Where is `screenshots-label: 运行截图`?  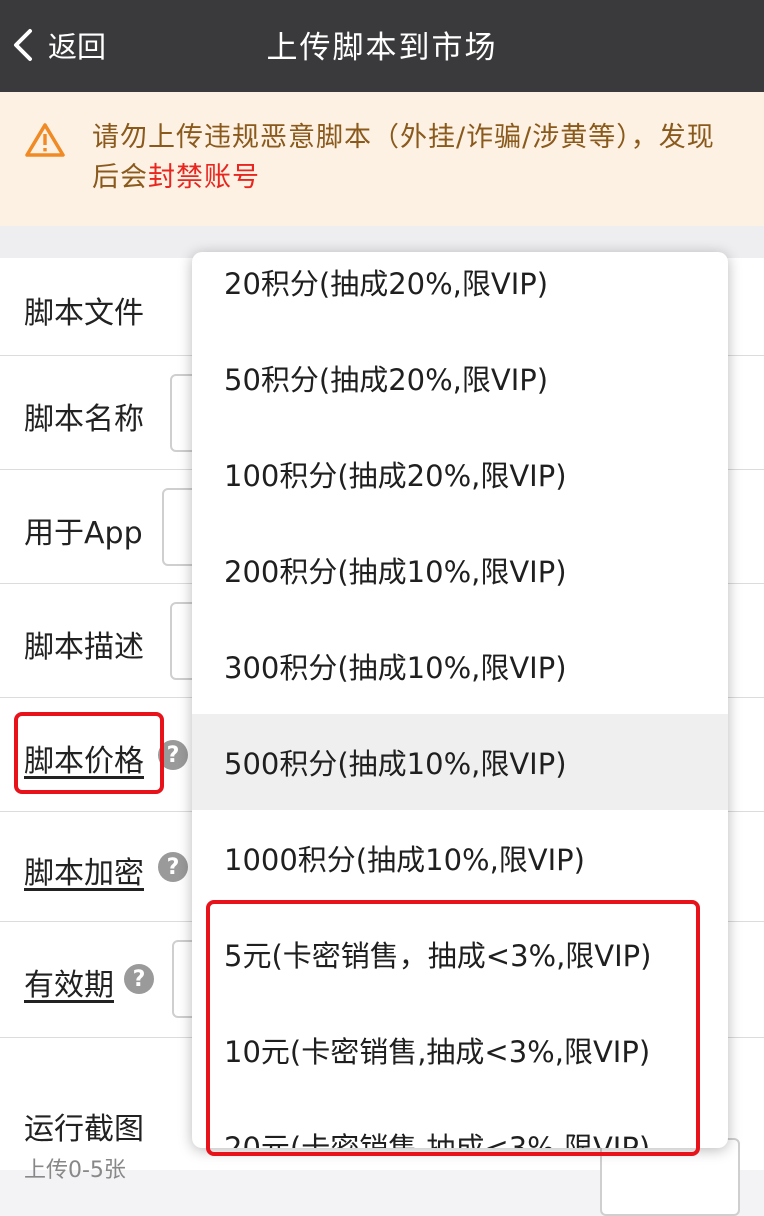
screenshots-label: 运行截图 is located at coordinates (84, 1129).